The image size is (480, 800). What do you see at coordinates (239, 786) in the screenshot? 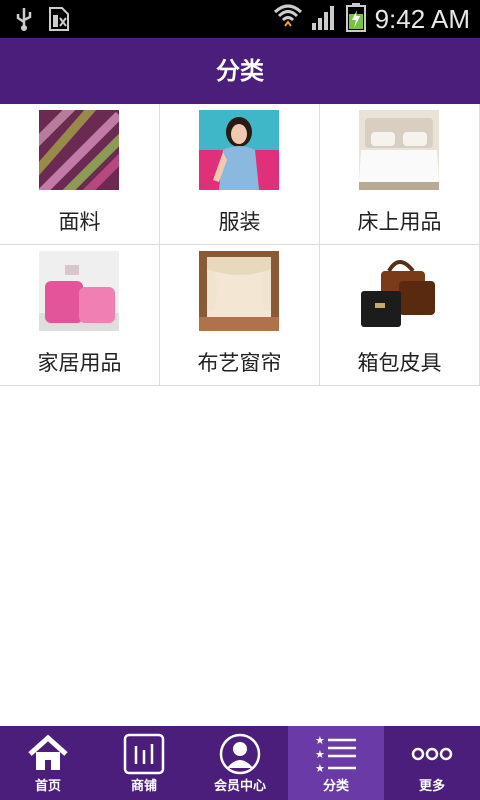
I see `tab-label: 会员中心` at bounding box center [239, 786].